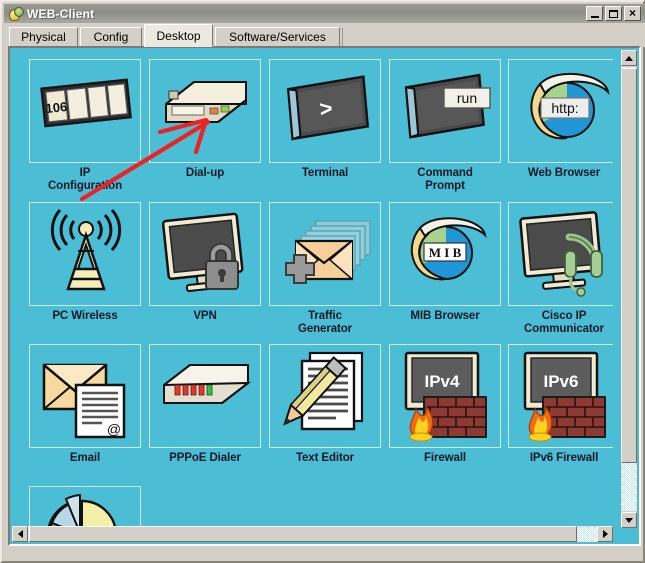 The image size is (645, 563). I want to click on desktop-item-ipv6-firewall: IPv6 IPv6 Firewall, so click(560, 404).